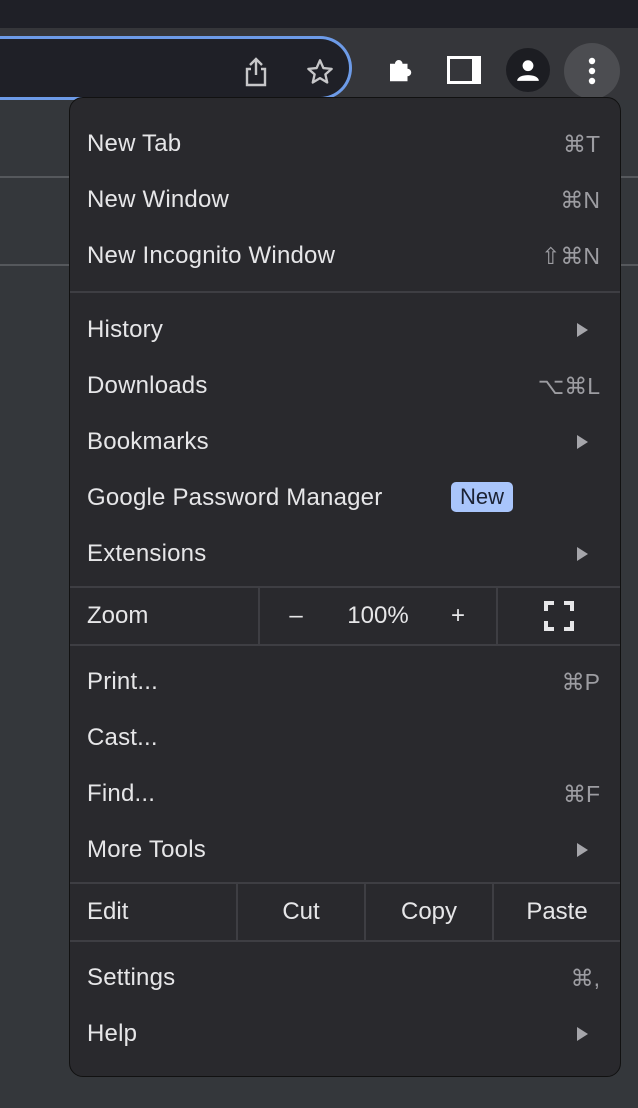 This screenshot has height=1108, width=638. Describe the element at coordinates (581, 793) in the screenshot. I see `shortcut-label: ⌘F` at that location.